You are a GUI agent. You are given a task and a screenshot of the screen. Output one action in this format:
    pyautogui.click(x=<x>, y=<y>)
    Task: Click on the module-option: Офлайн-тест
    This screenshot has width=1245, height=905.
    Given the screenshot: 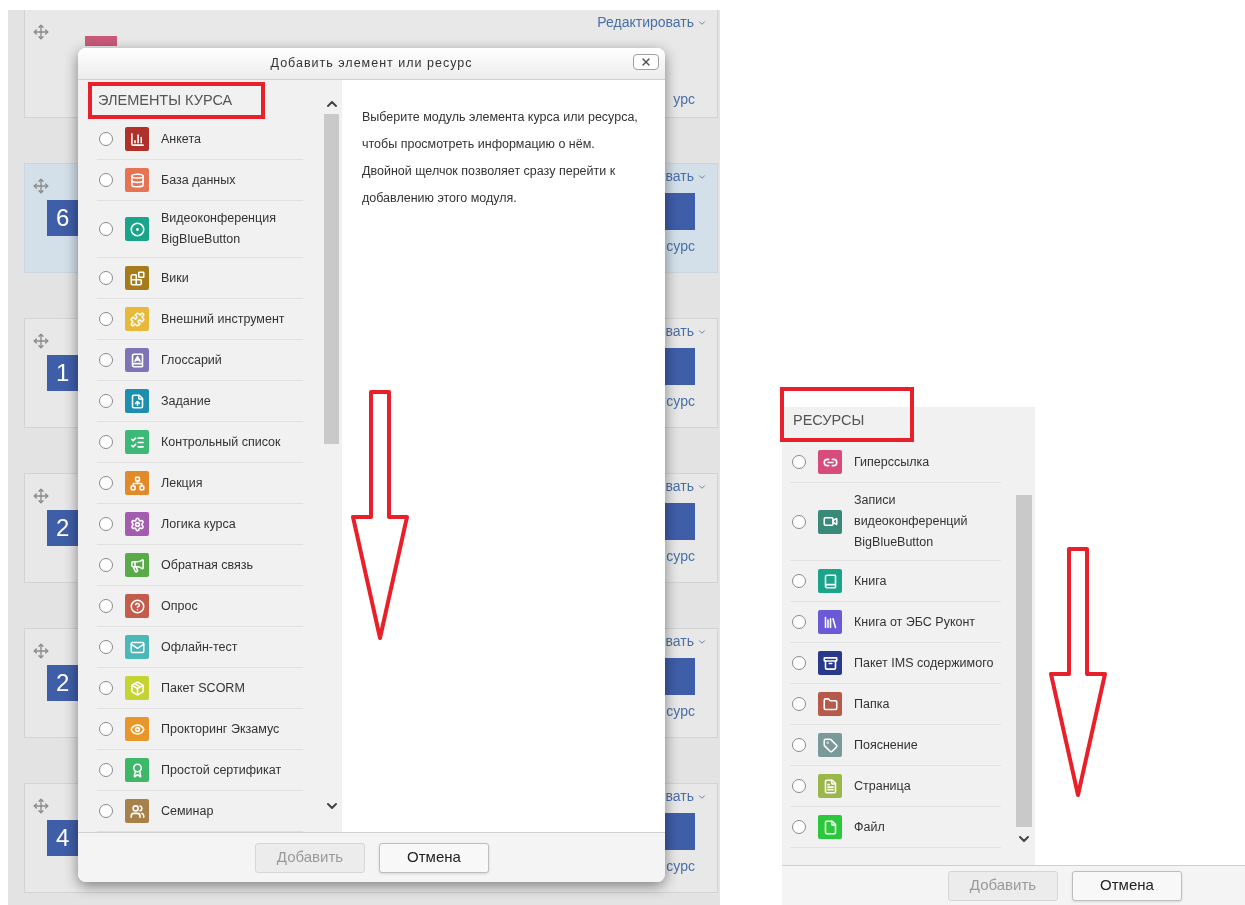 What is the action you would take?
    pyautogui.click(x=200, y=647)
    